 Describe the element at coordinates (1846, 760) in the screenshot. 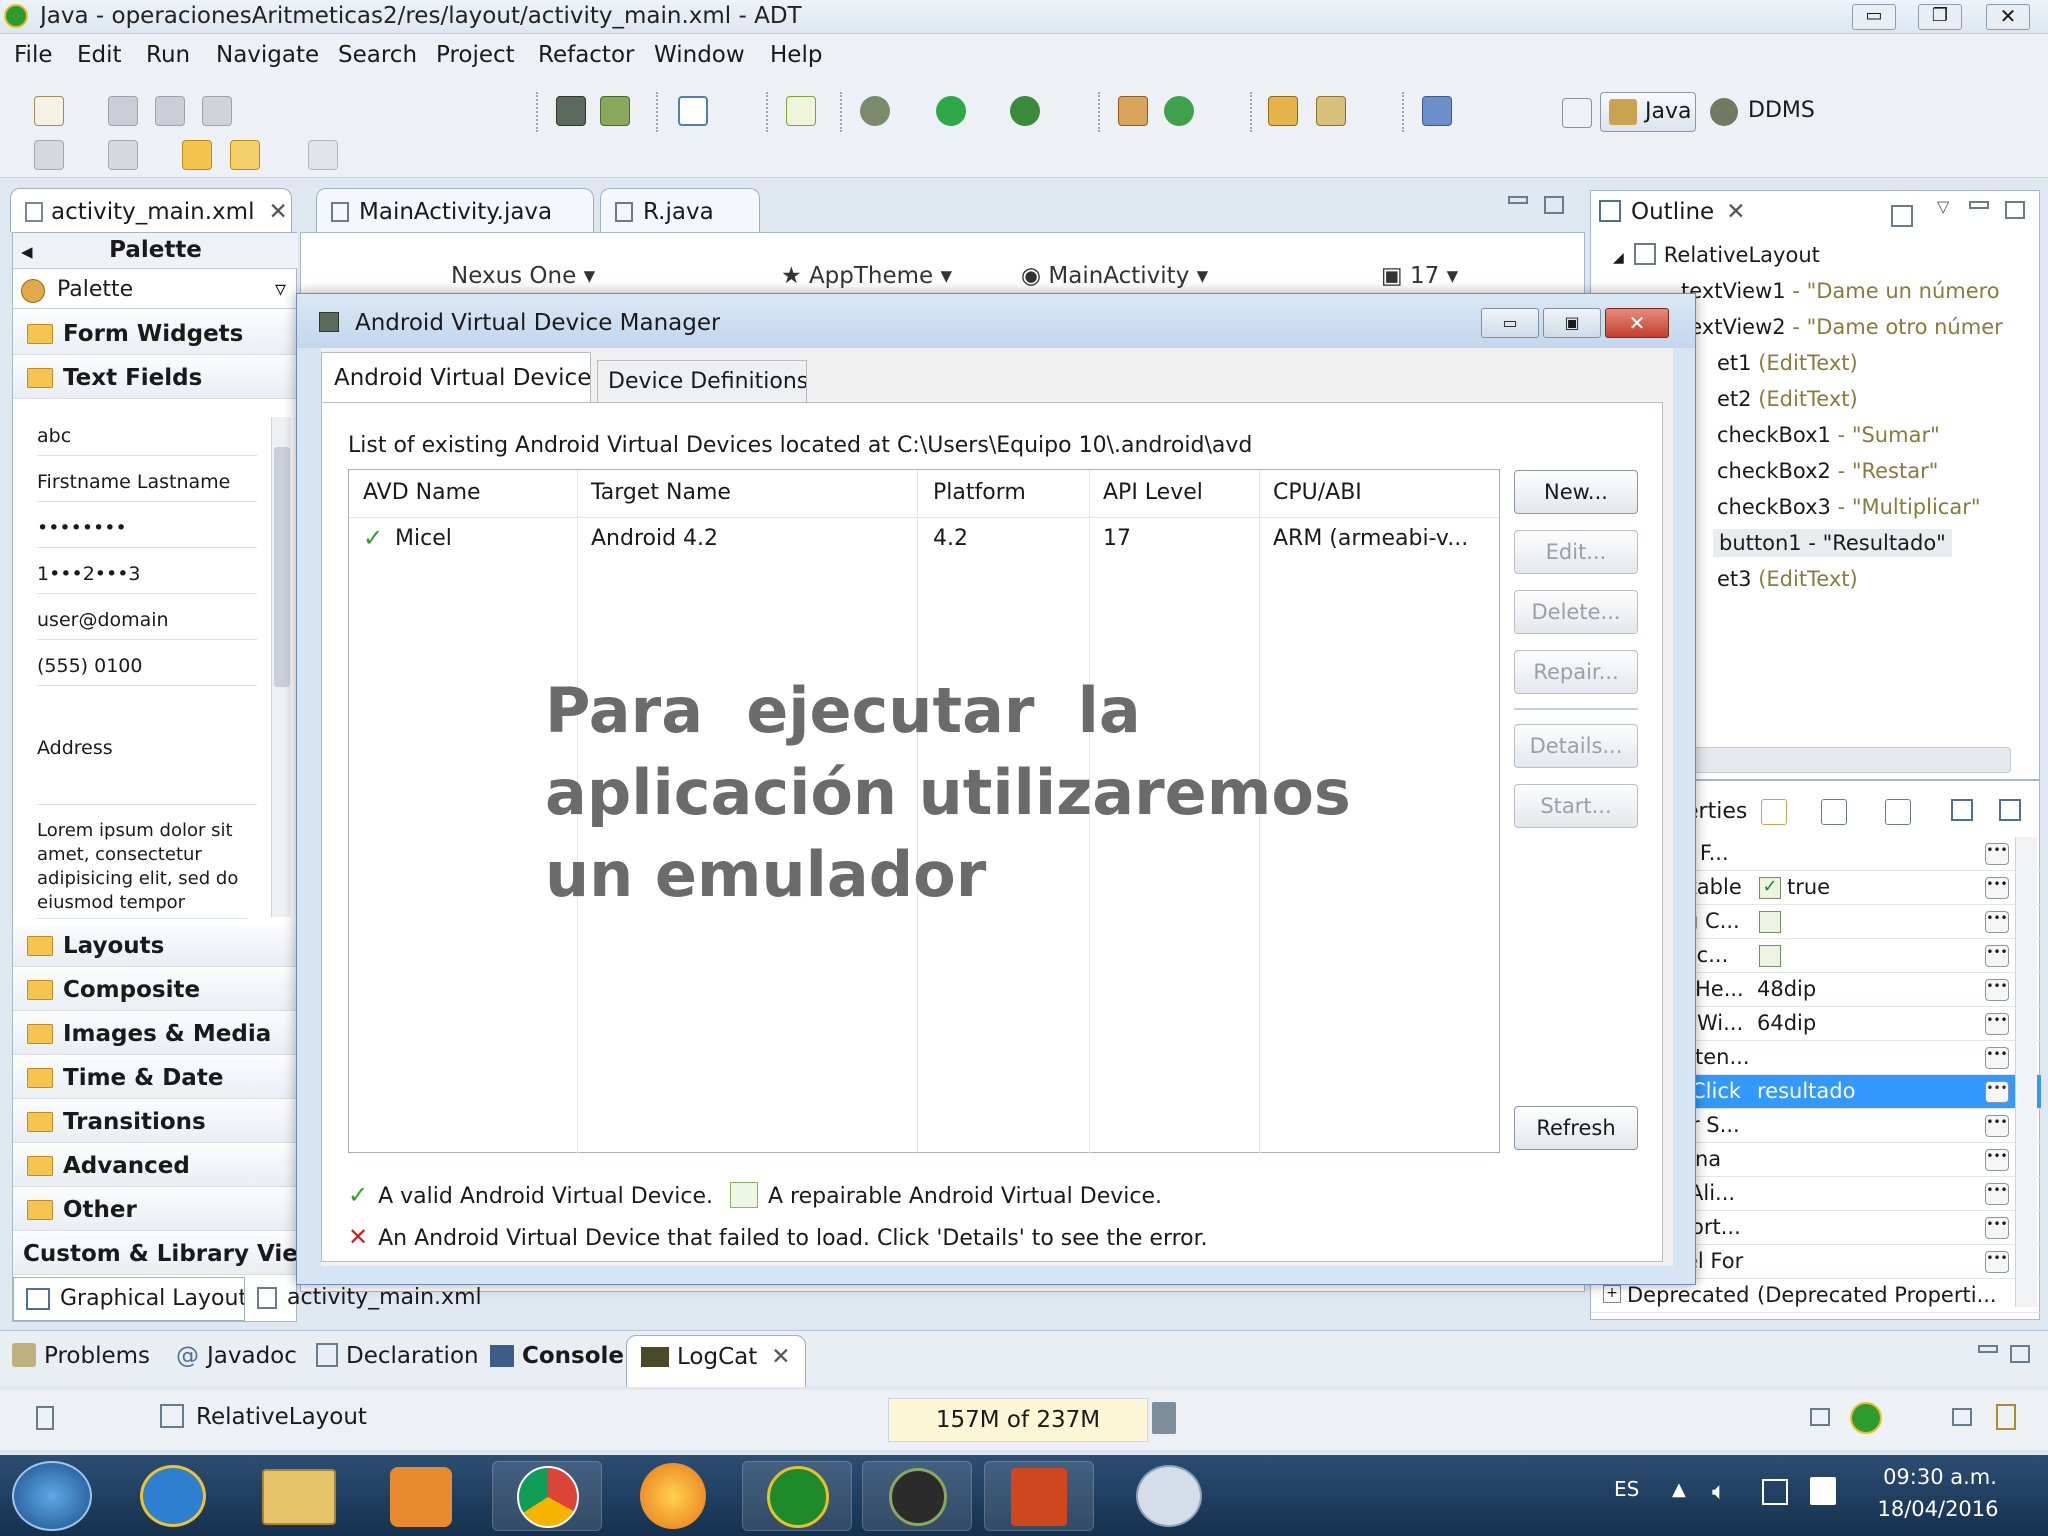

I see `outline-hscrollbar` at that location.